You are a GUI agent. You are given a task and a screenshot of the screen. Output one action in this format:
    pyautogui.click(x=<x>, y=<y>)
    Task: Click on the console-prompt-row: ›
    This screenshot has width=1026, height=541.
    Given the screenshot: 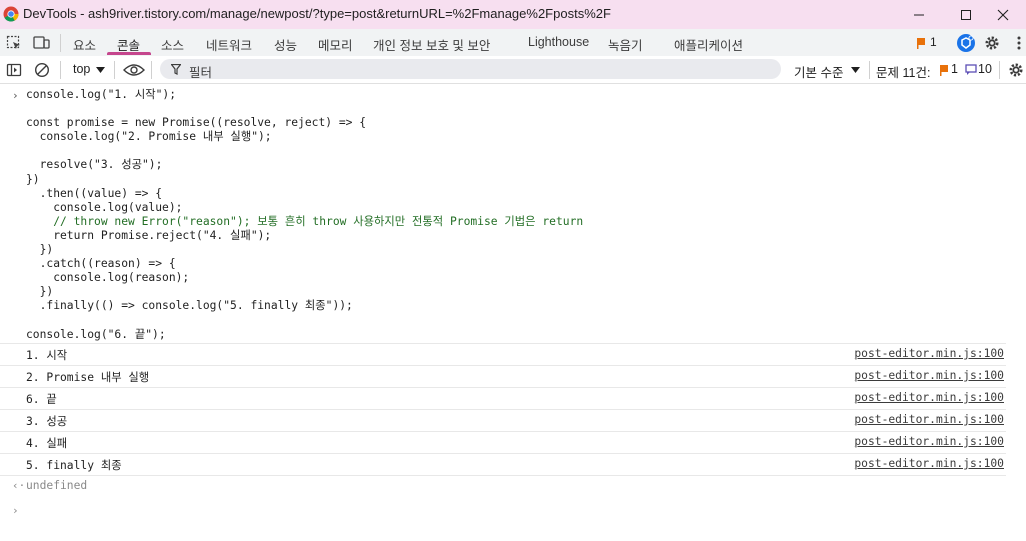 What is the action you would take?
    pyautogui.click(x=503, y=509)
    